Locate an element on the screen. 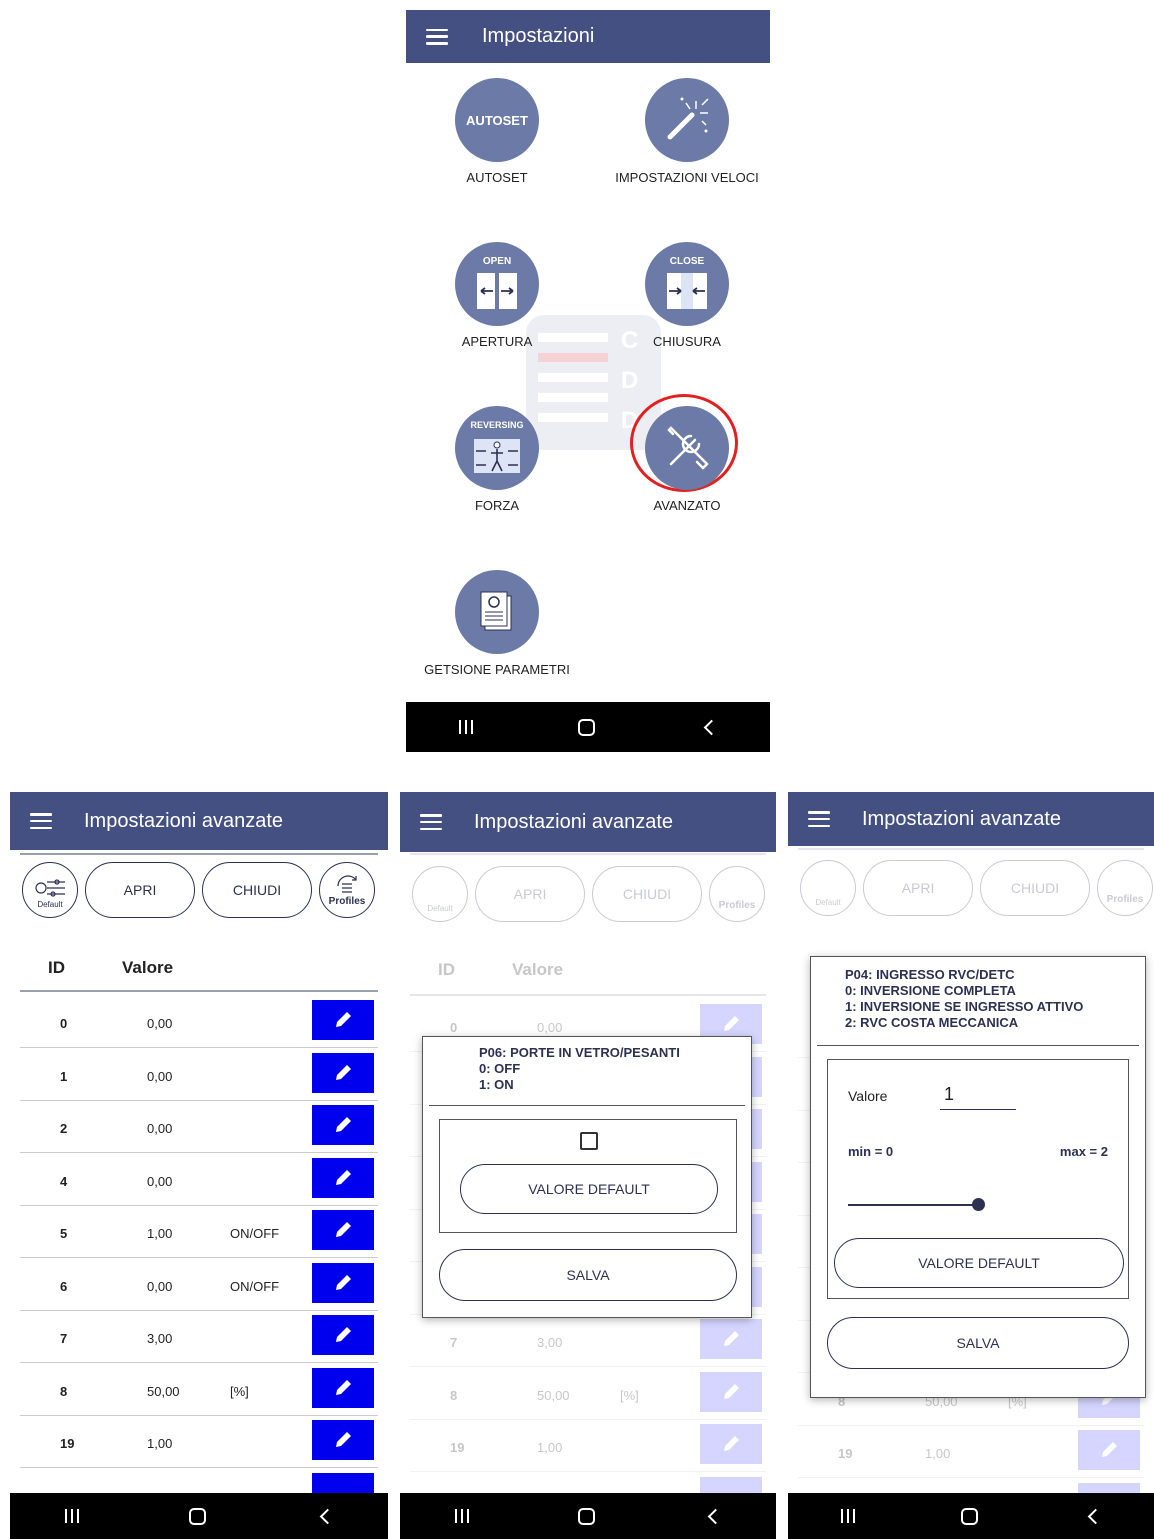 This screenshot has width=1154, height=1539. app-bar: Impostazioni is located at coordinates (588, 36).